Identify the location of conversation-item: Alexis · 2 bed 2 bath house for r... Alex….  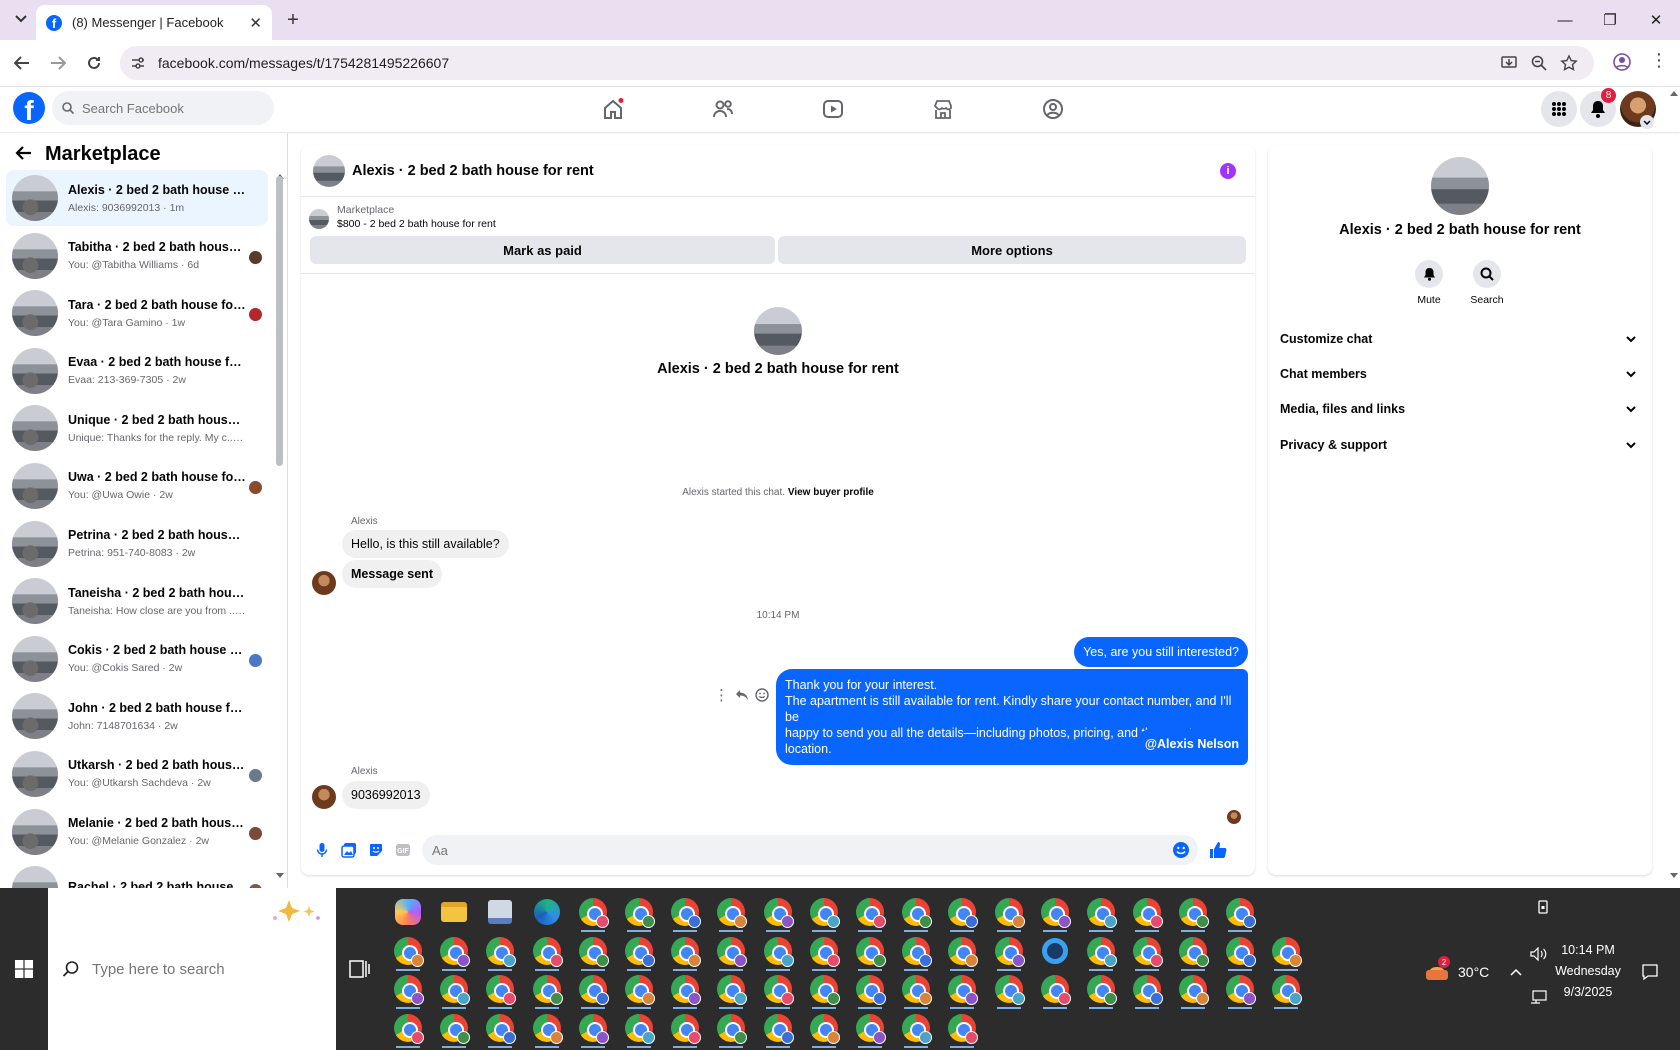
(137, 198).